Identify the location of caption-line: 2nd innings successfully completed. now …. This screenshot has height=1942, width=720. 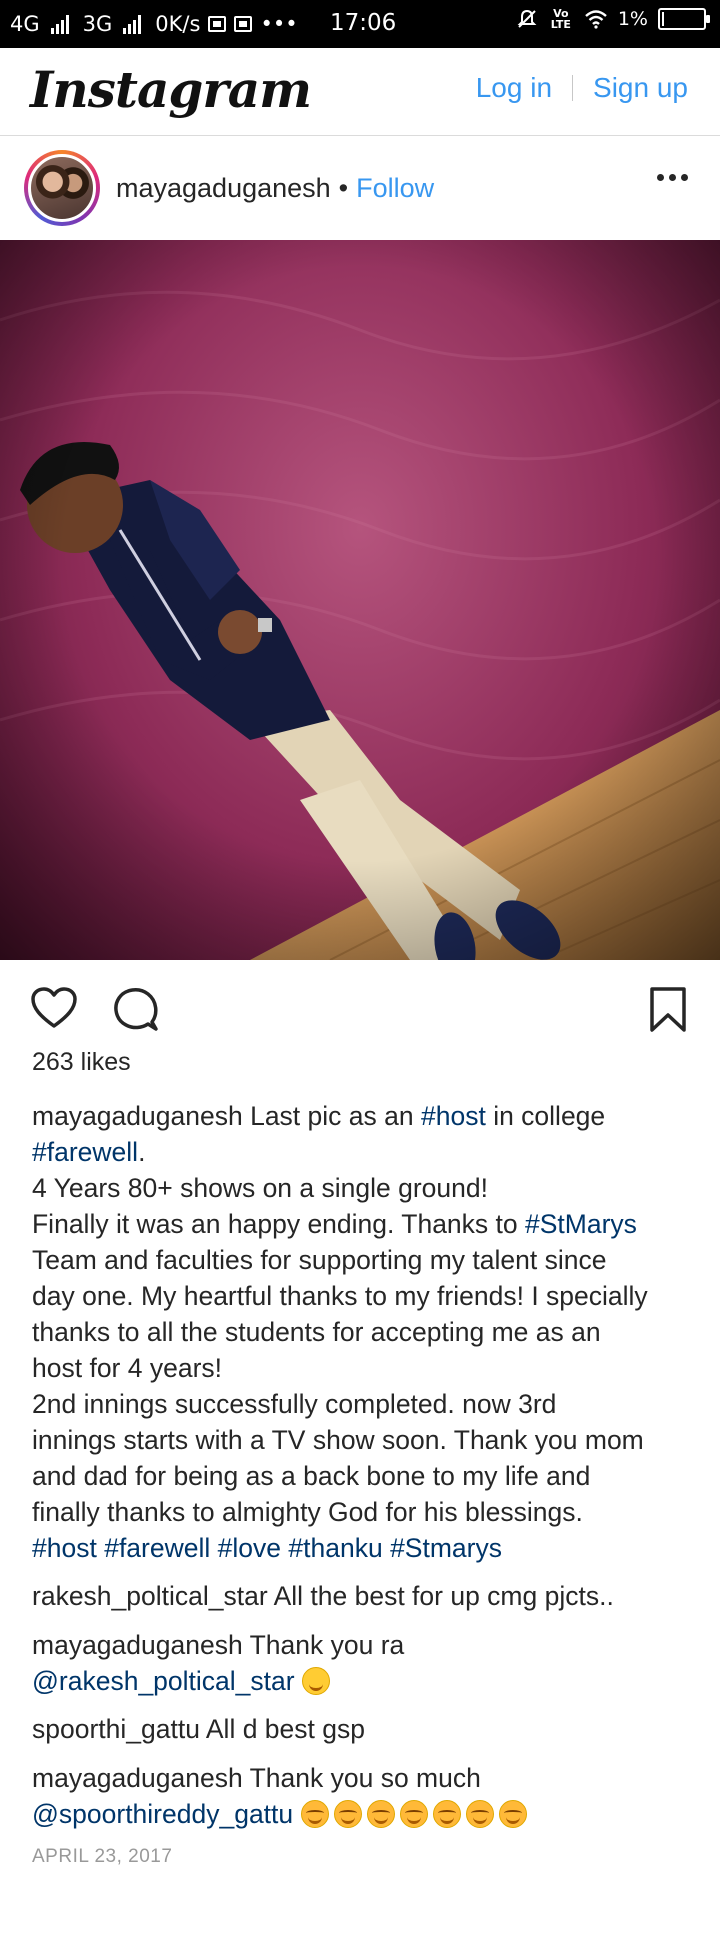
(294, 1404).